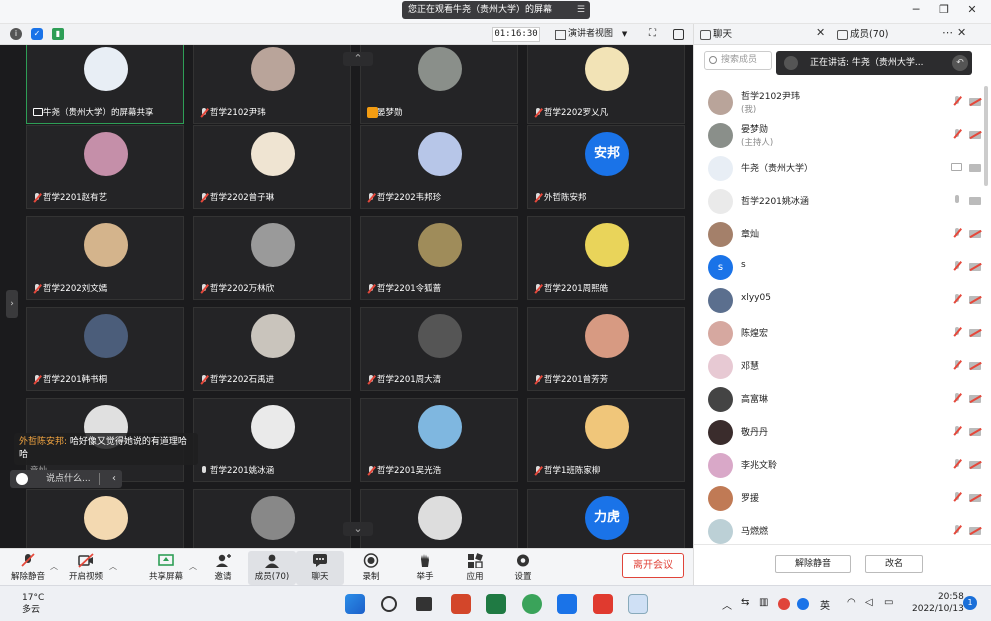 This screenshot has width=991, height=621. Describe the element at coordinates (606, 518) in the screenshot. I see `video-tile: 力虎` at that location.